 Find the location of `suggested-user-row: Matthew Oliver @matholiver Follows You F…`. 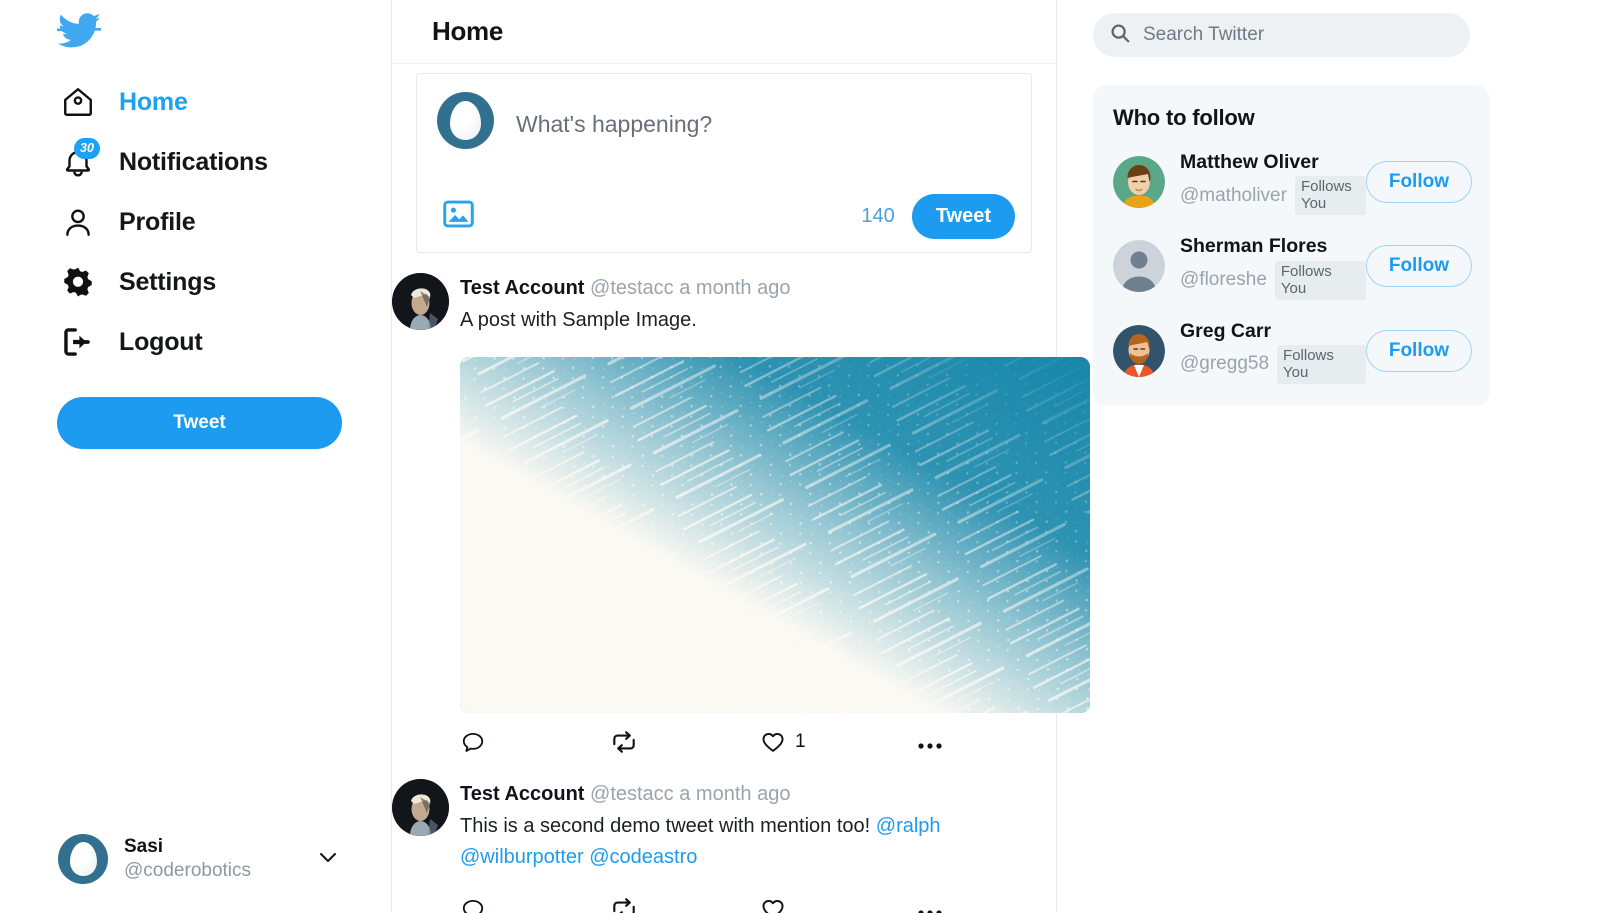

suggested-user-row: Matthew Oliver @matholiver Follows You F… is located at coordinates (1291, 173).